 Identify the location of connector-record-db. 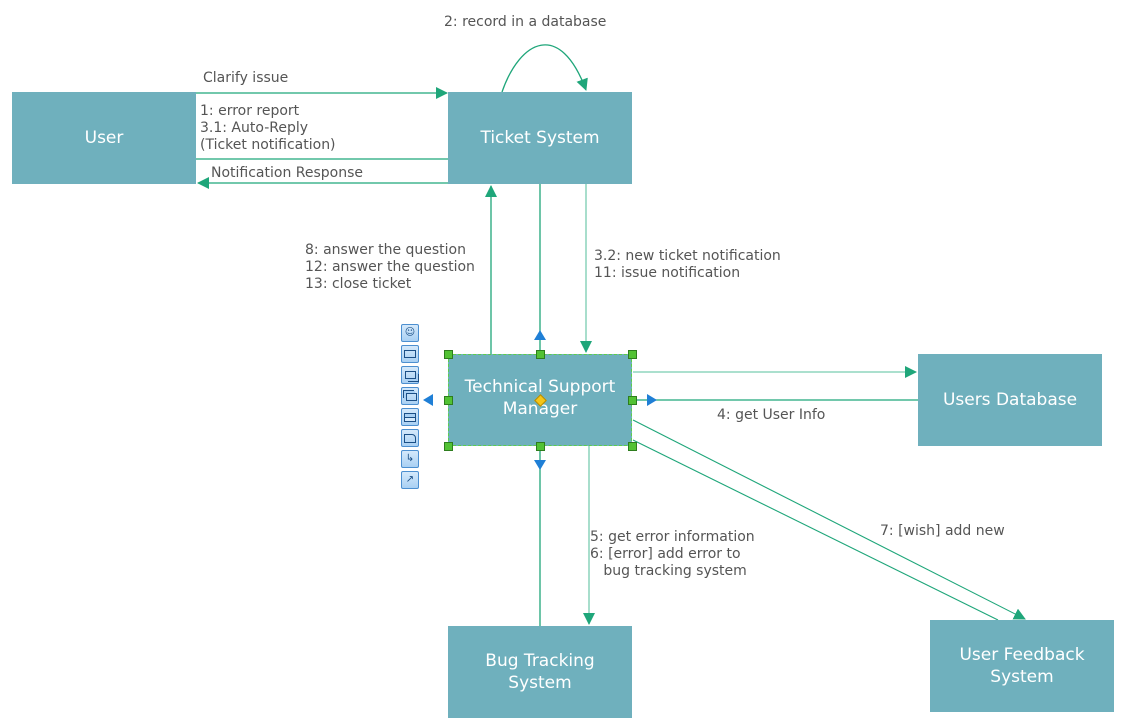
(544, 68).